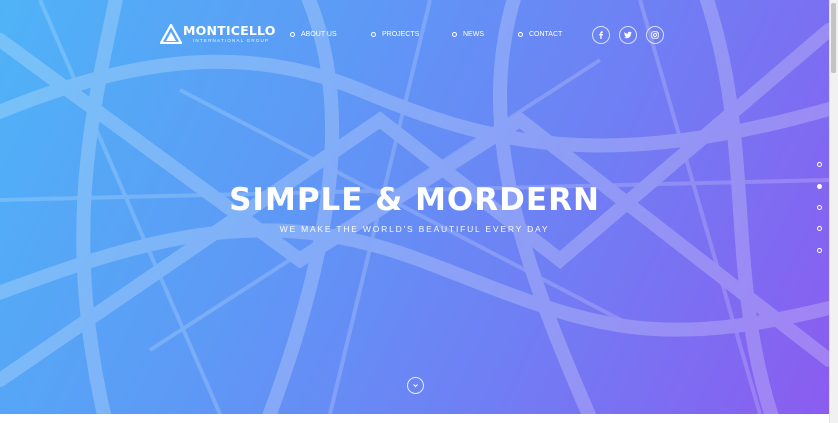 The image size is (838, 423). Describe the element at coordinates (231, 40) in the screenshot. I see `brand-tagline: INTERNATIONAL GROUP` at that location.